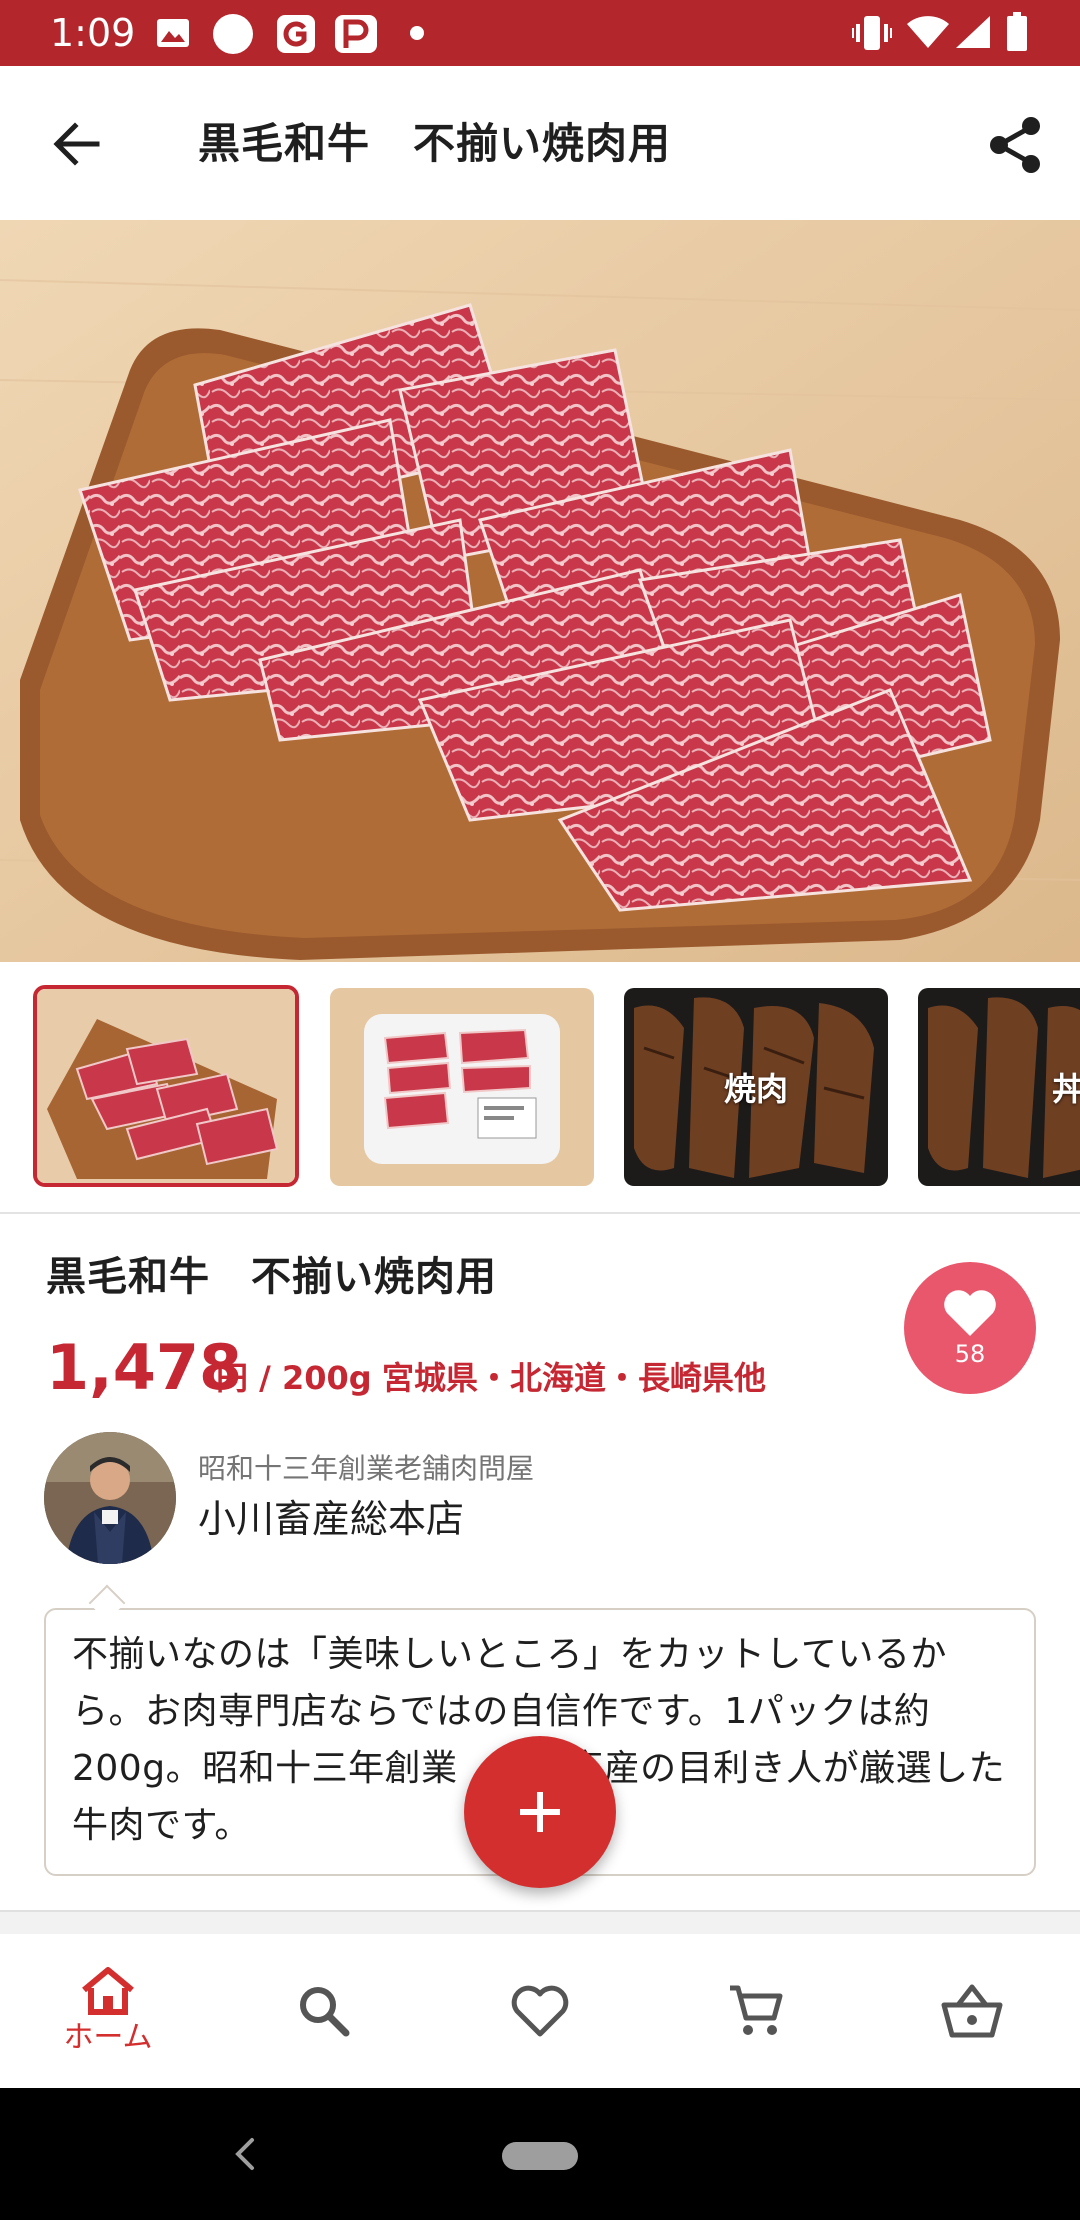  What do you see at coordinates (1017, 31) in the screenshot?
I see `battery-icon` at bounding box center [1017, 31].